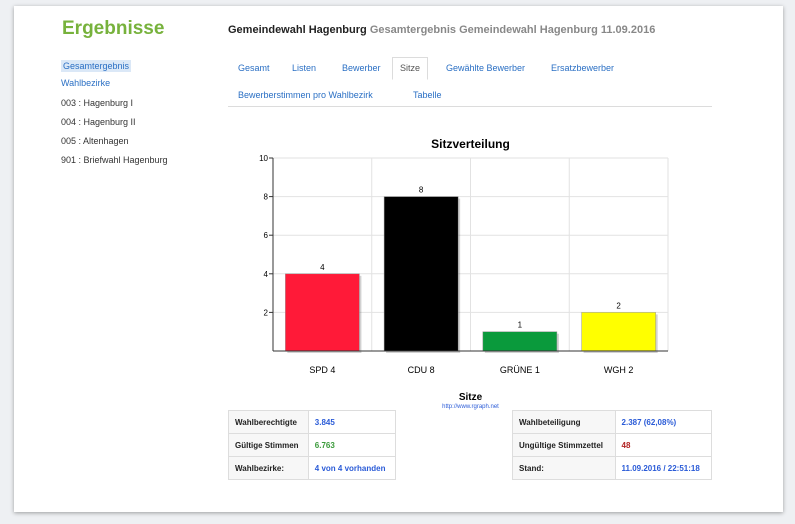 Image resolution: width=795 pixels, height=524 pixels. What do you see at coordinates (663, 422) in the screenshot?
I see `stats-value: 2.387 (62,08%)` at bounding box center [663, 422].